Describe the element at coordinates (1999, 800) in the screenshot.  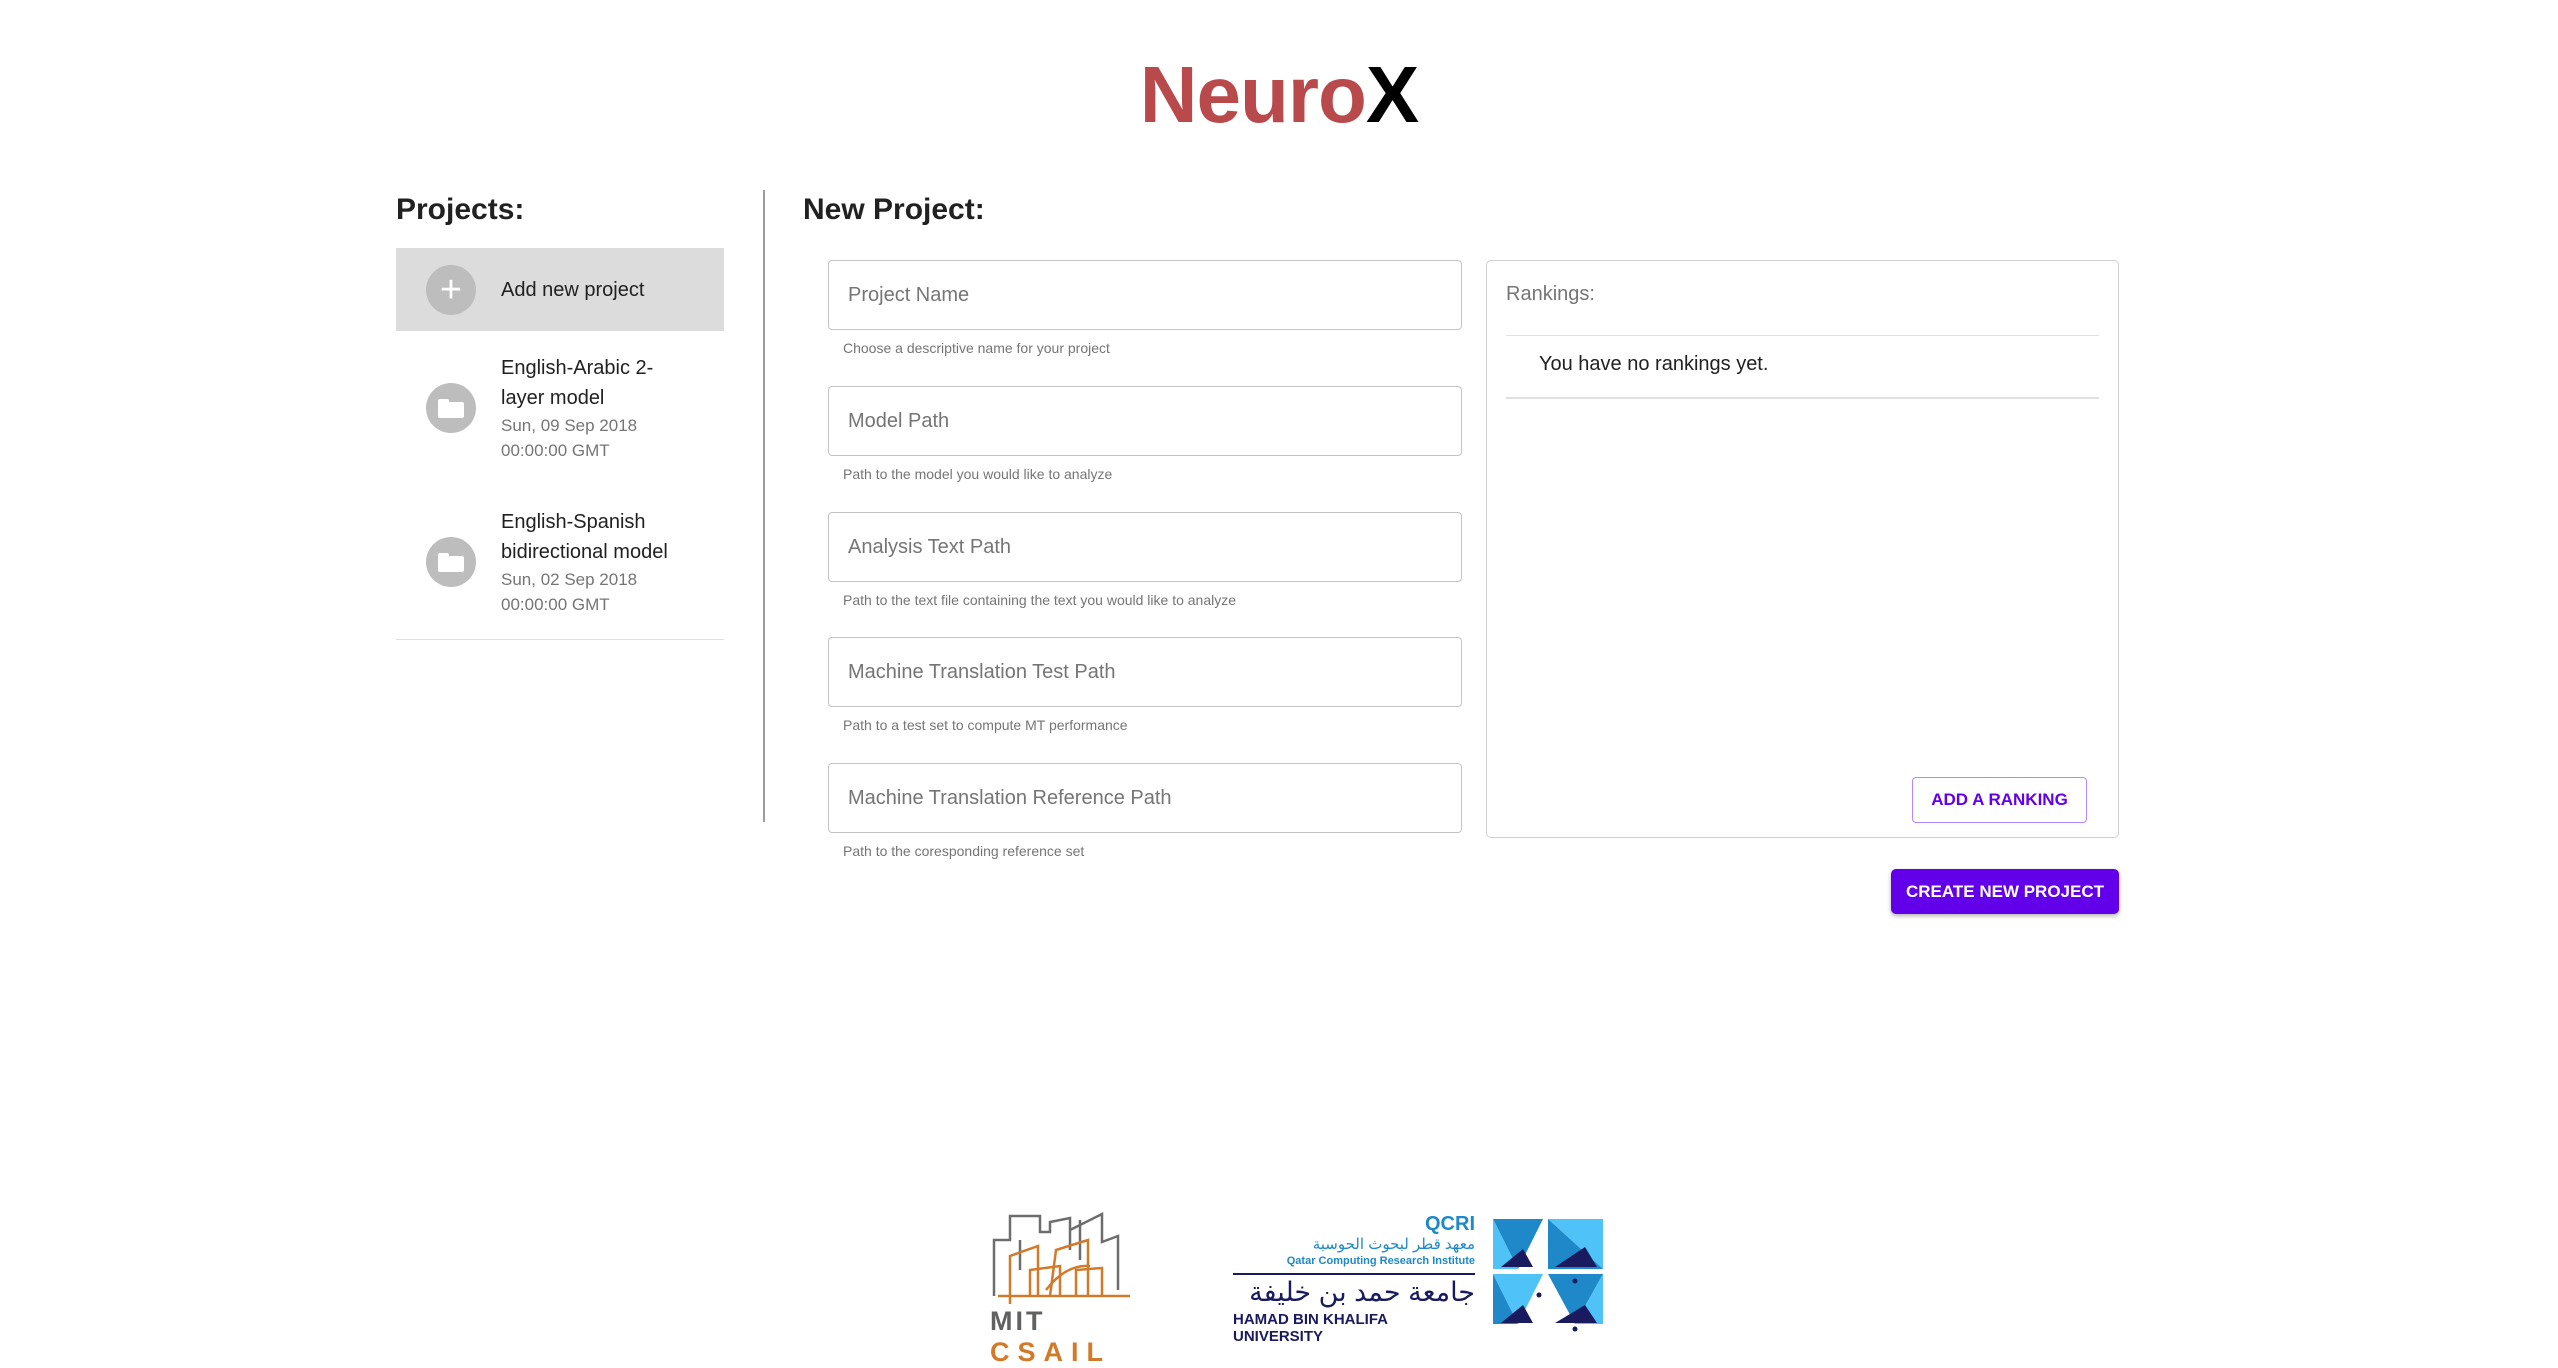
I see `add-ranking-button: ADD A RANKING` at that location.